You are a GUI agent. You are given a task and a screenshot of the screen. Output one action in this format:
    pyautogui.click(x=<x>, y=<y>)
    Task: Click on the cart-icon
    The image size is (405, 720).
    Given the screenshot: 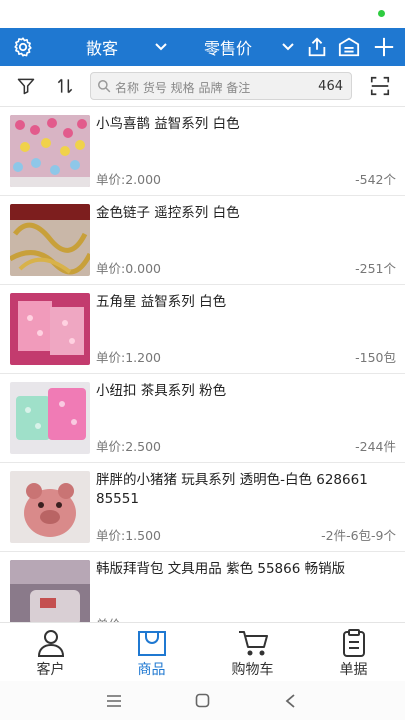 What is the action you would take?
    pyautogui.click(x=253, y=643)
    